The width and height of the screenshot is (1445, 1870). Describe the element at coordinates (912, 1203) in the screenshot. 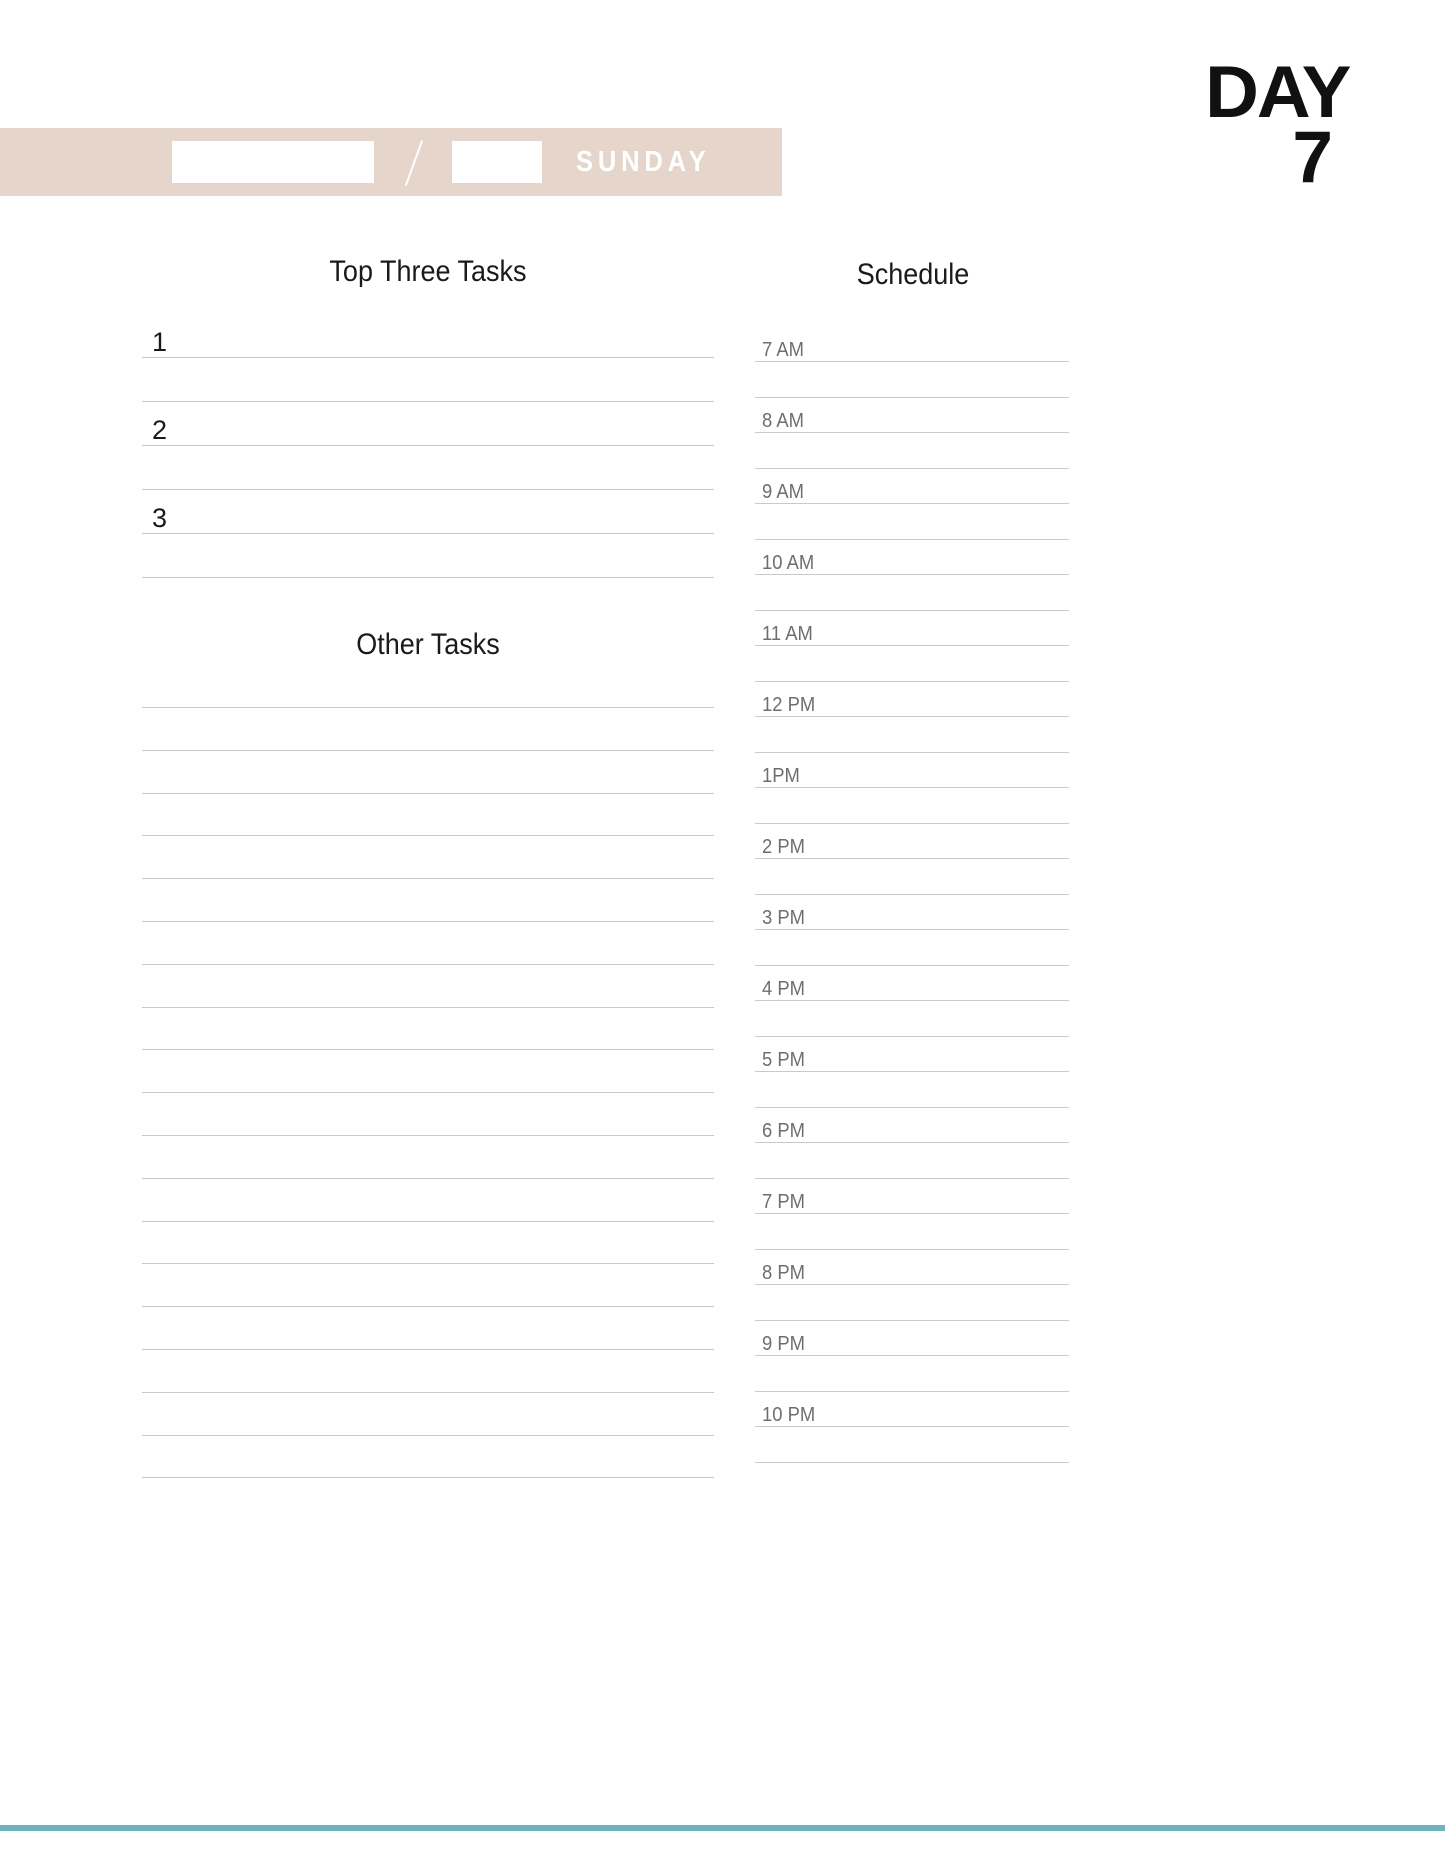

I see `schedule-hour-line: 7 PM` at that location.